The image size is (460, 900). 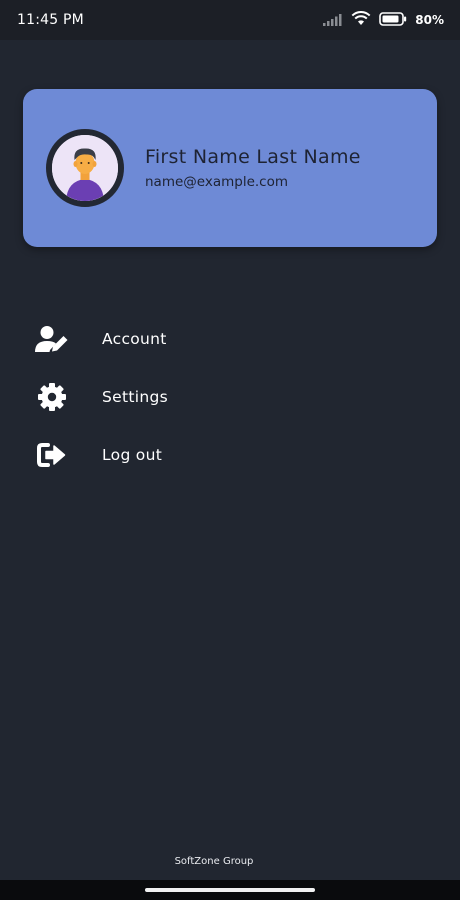 I want to click on gear-icon, so click(x=52, y=397).